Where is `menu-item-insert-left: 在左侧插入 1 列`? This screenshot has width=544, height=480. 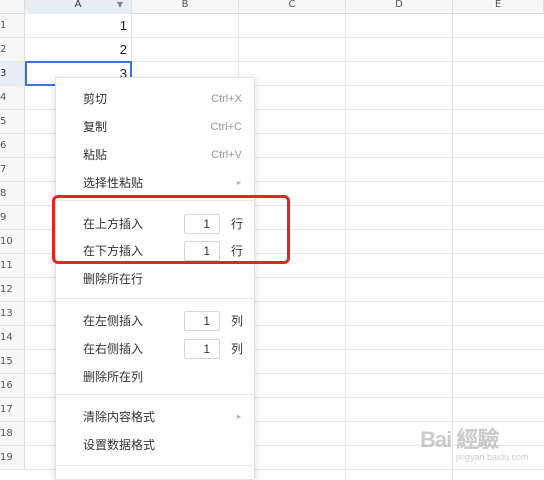 menu-item-insert-left: 在左侧插入 1 列 is located at coordinates (156, 321).